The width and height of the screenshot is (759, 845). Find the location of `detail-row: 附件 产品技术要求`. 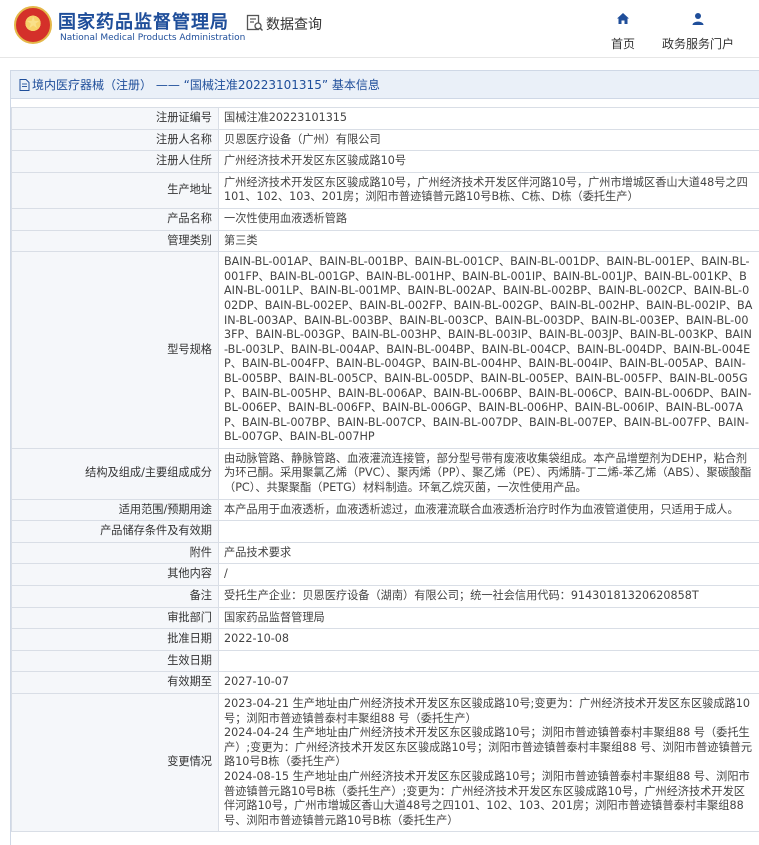

detail-row: 附件 产品技术要求 is located at coordinates (385, 553).